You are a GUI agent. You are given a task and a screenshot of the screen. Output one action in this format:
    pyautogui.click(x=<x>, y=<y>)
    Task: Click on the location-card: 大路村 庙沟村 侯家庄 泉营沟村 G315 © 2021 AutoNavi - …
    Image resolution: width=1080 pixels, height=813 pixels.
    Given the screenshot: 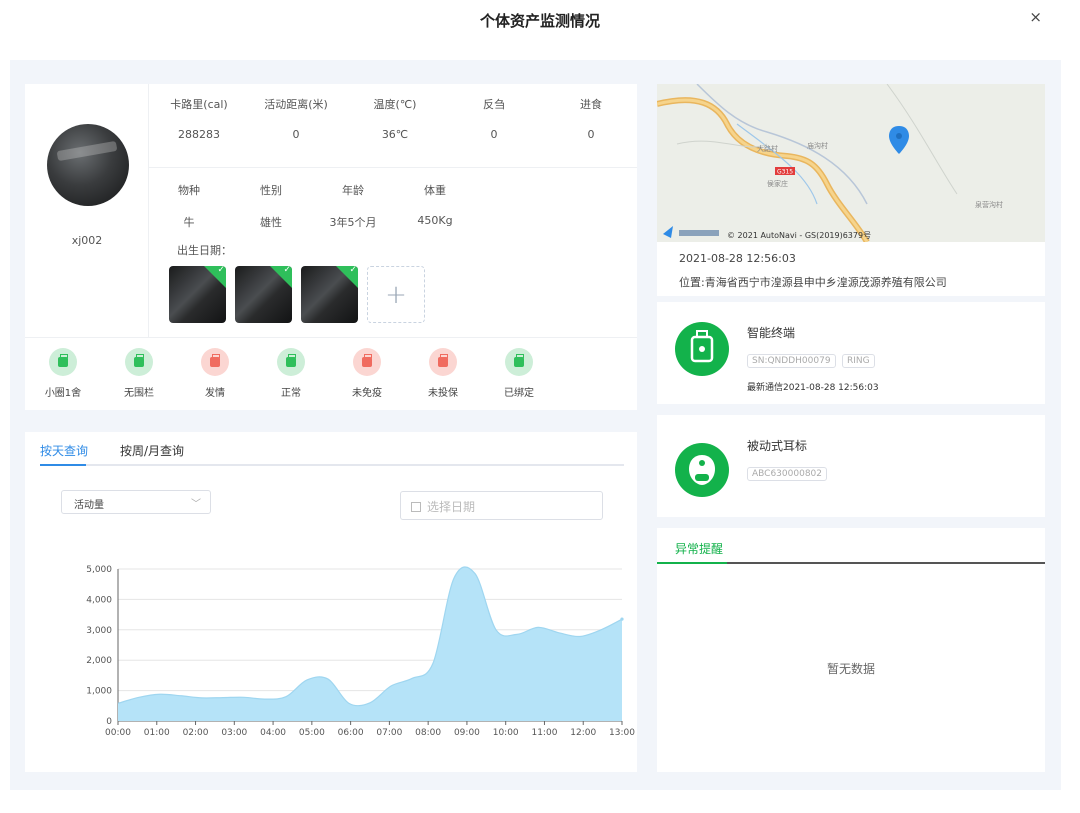 What is the action you would take?
    pyautogui.click(x=851, y=190)
    